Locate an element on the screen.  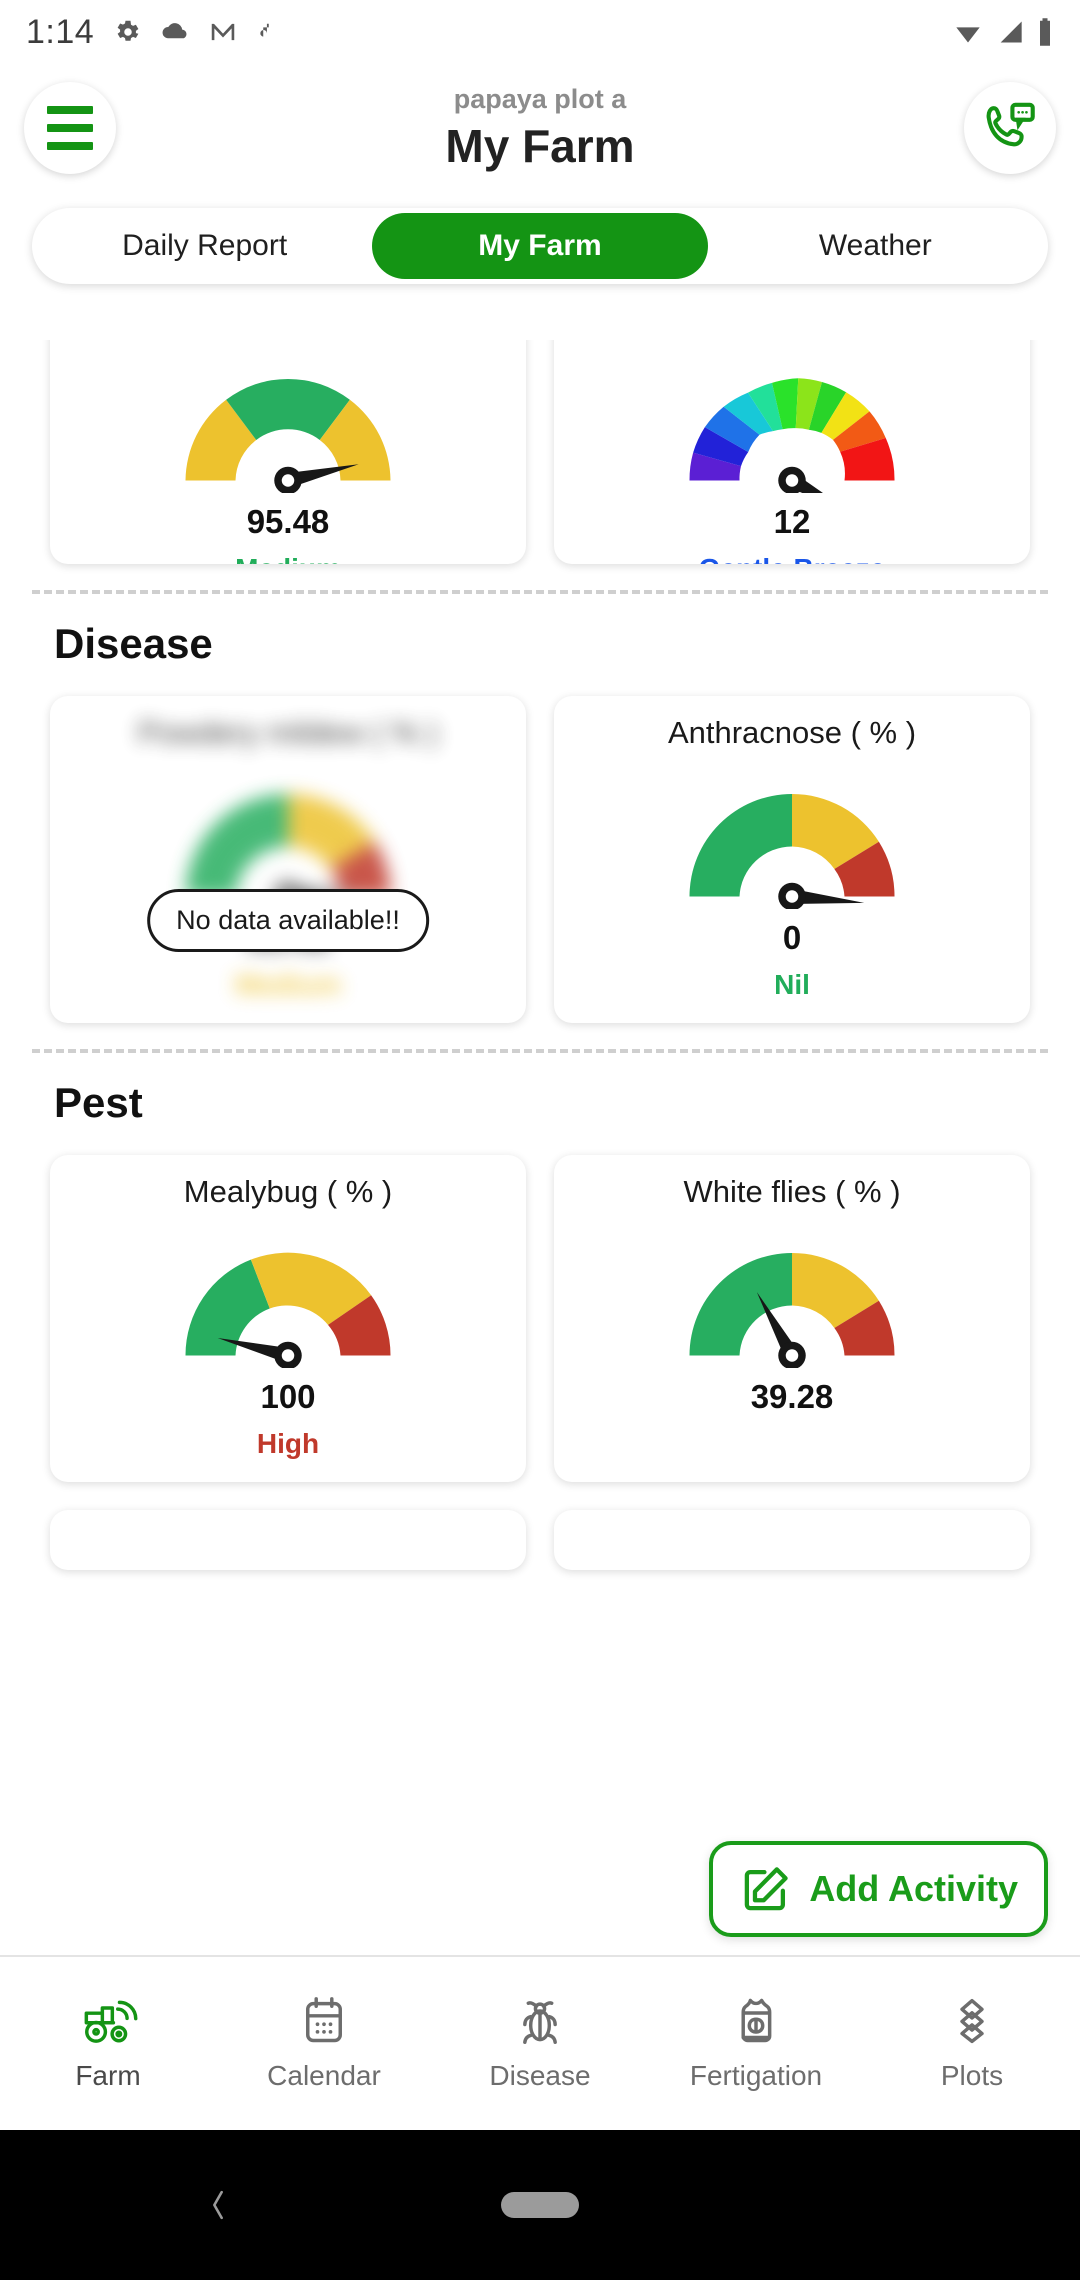
edit-square-icon is located at coordinates (767, 1889).